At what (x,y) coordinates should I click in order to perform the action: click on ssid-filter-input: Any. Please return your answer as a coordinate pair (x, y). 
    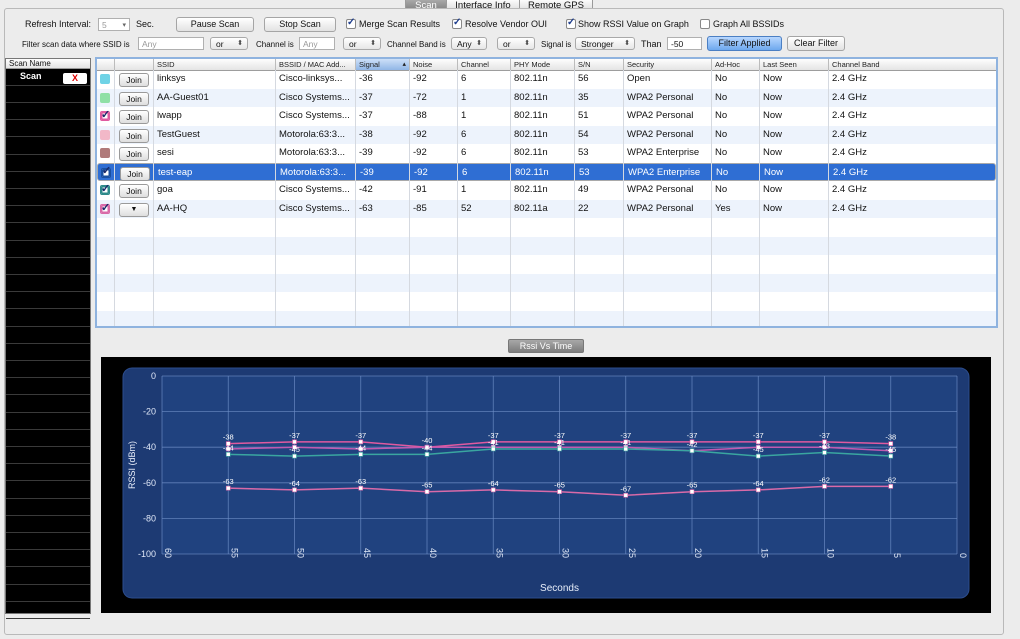
    Looking at the image, I should click on (171, 43).